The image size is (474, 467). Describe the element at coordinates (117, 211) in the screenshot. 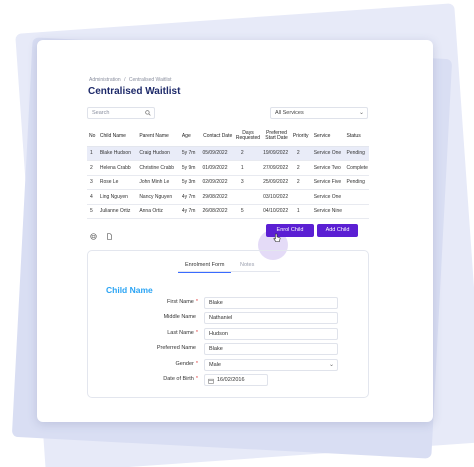

I see `cell-child-name: Julianne Ortiz` at that location.